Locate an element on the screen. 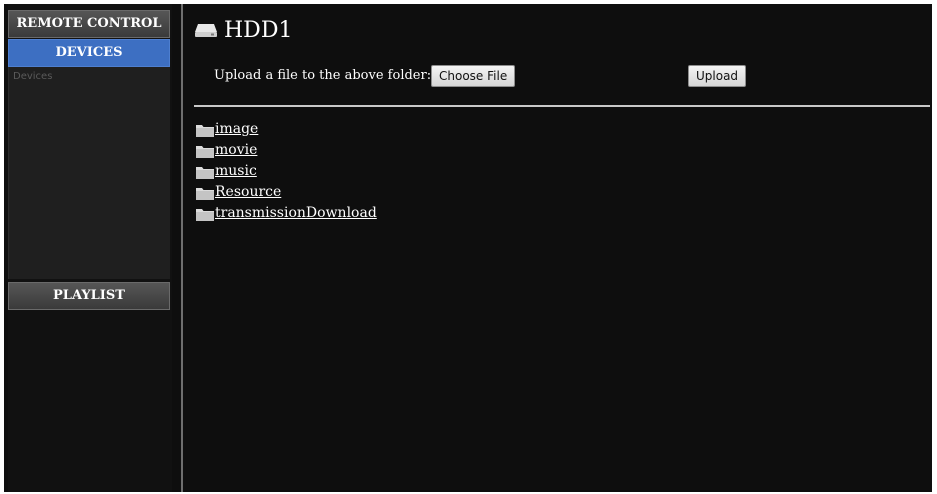 This screenshot has height=494, width=937. hard-drive-icon is located at coordinates (206, 30).